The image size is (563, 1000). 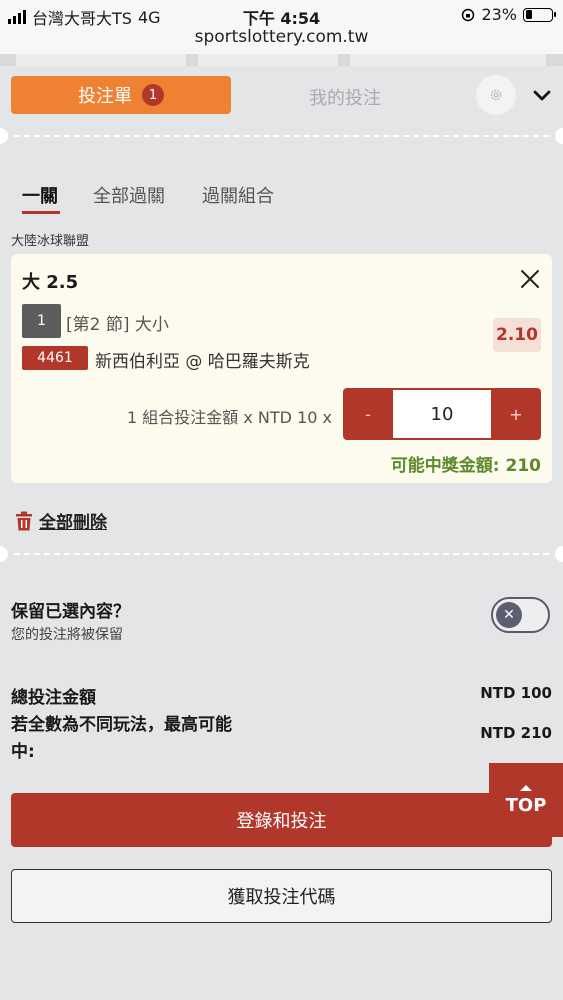 I want to click on potential-payout: 可能中獎金額: 210, so click(x=465, y=466).